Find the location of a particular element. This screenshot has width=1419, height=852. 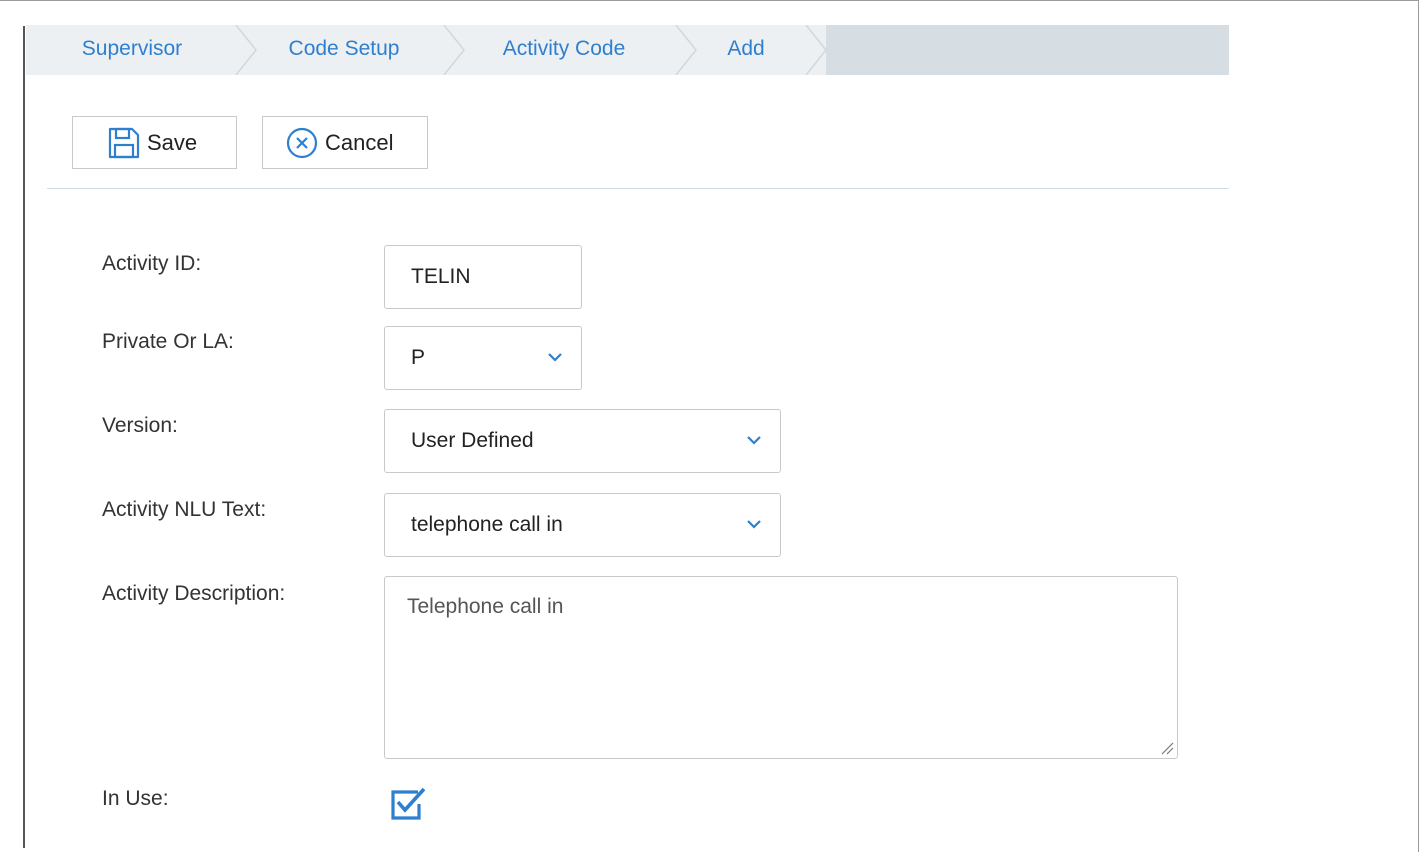

breadcrumb-label: Add is located at coordinates (746, 48).